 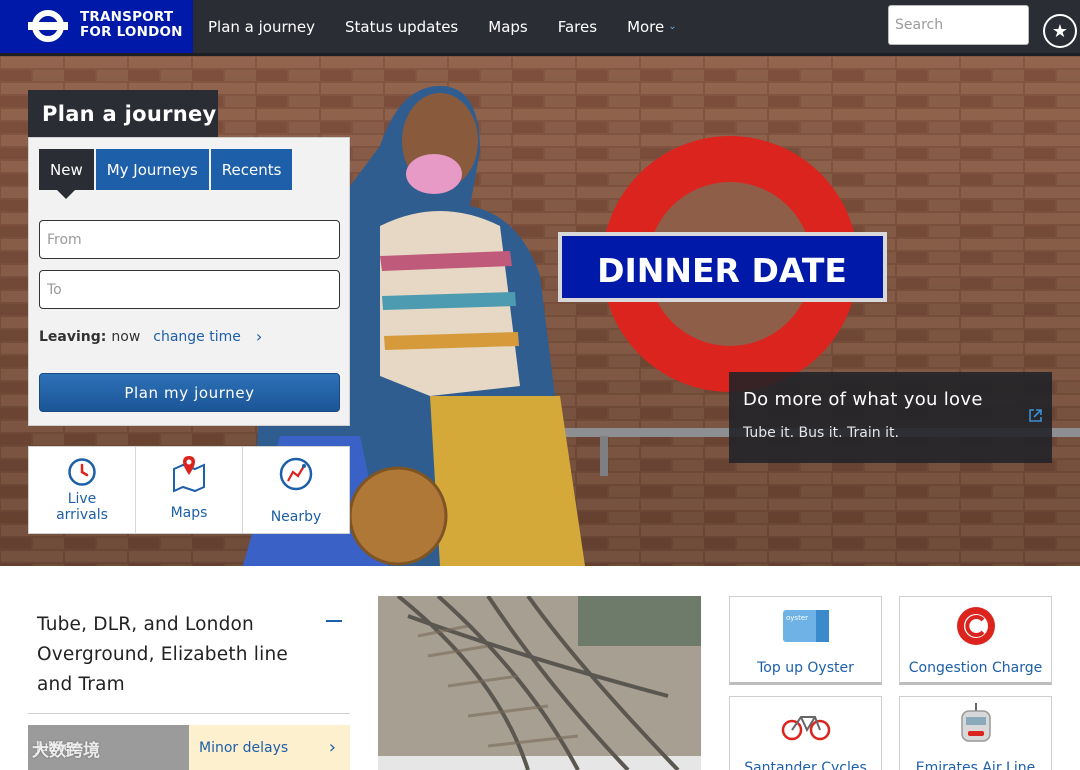 I want to click on tile-label: Congestion Charge, so click(x=975, y=668).